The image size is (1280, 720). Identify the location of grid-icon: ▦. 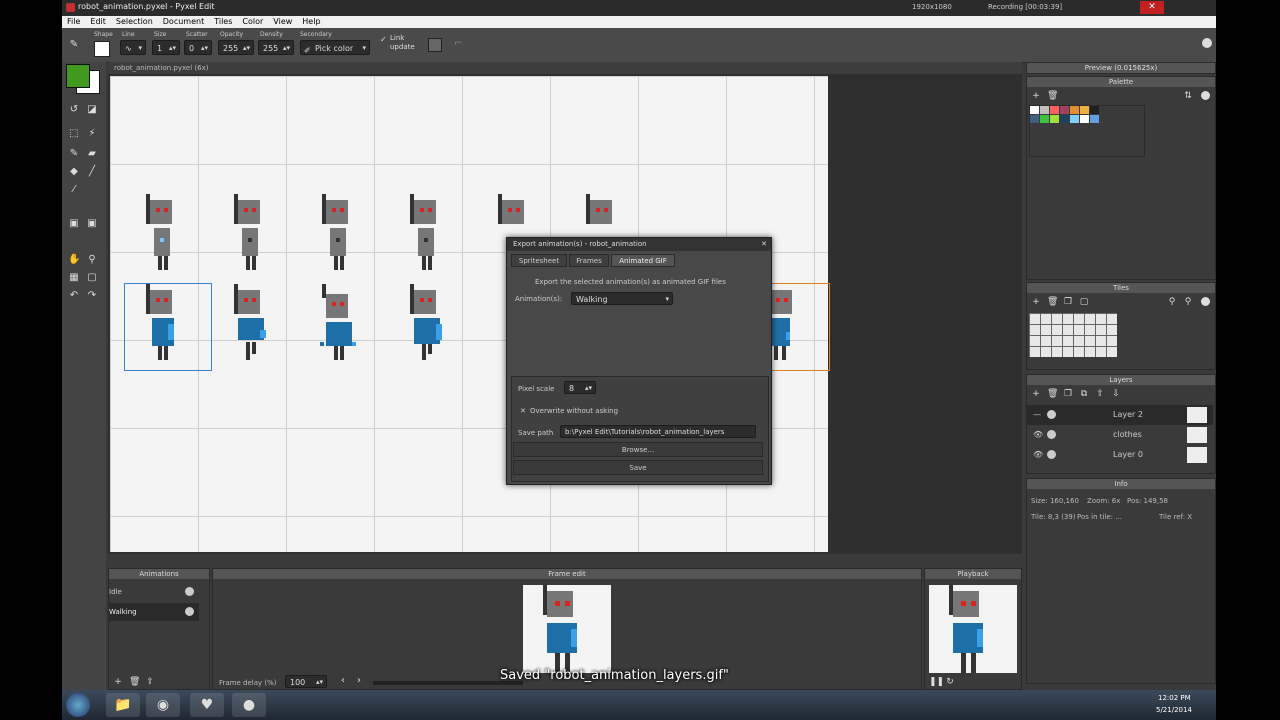
(74, 278).